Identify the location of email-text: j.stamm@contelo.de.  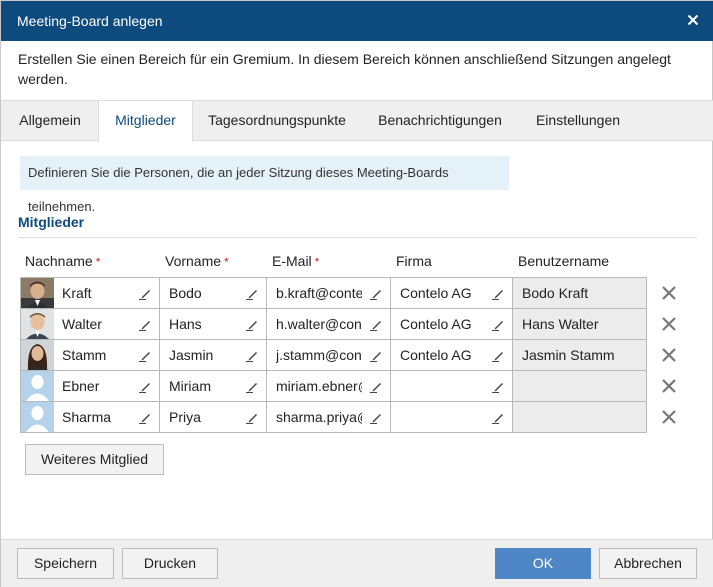
(319, 355).